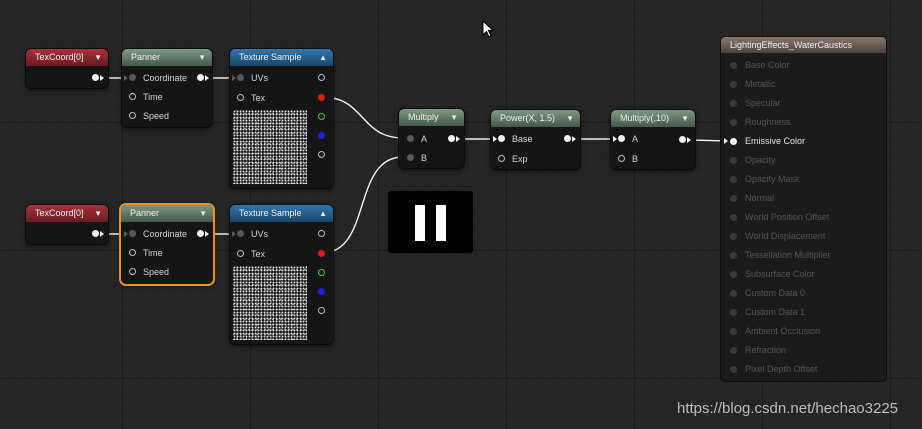 This screenshot has height=429, width=922. Describe the element at coordinates (775, 312) in the screenshot. I see `input-label: Custom Data 1` at that location.